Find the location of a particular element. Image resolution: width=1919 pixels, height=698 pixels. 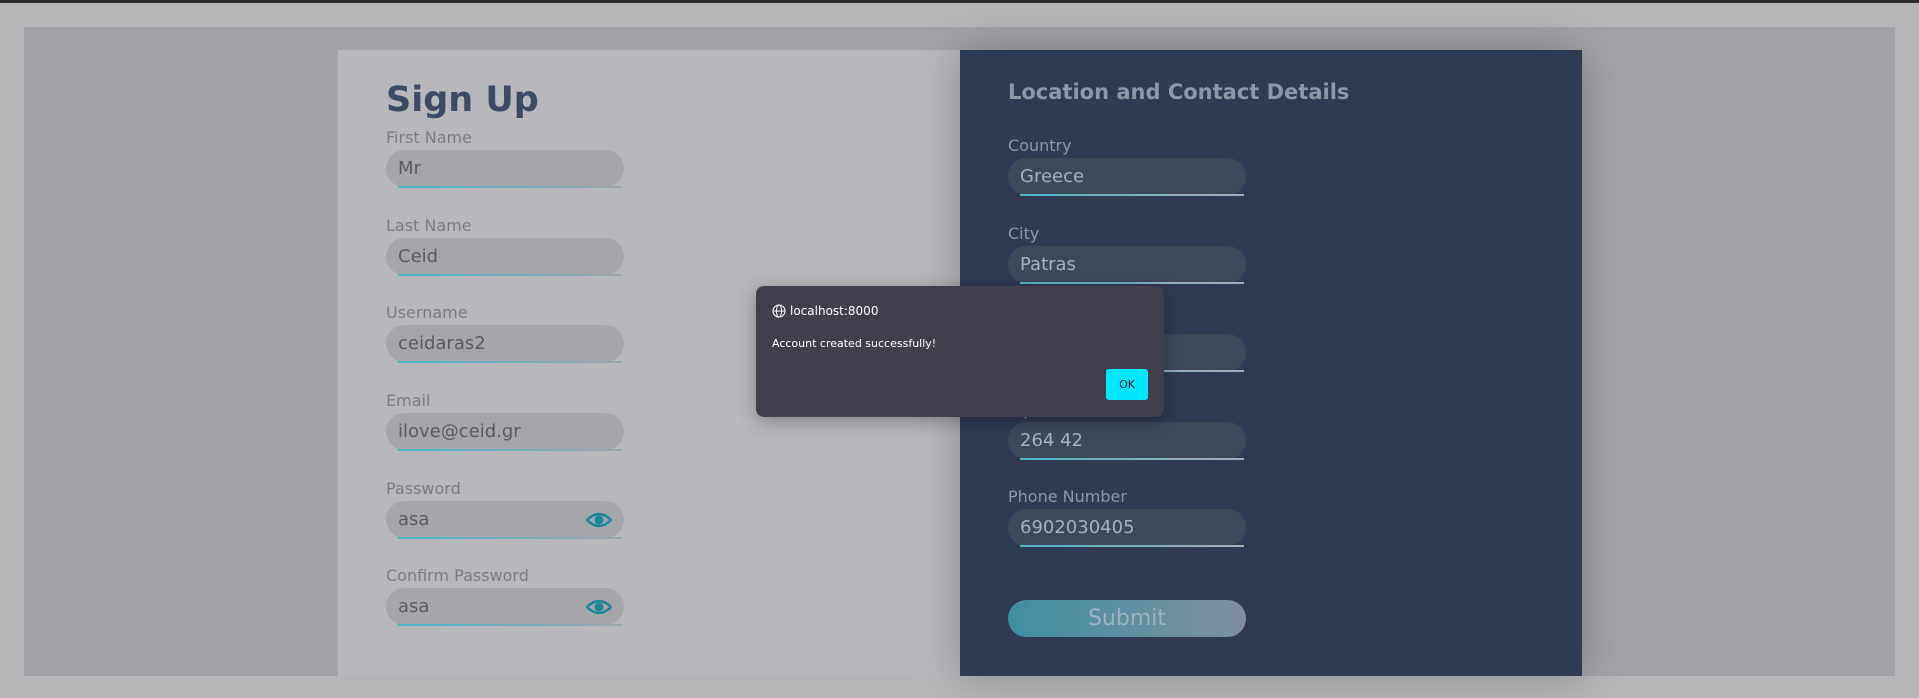

country-underline is located at coordinates (1132, 195).